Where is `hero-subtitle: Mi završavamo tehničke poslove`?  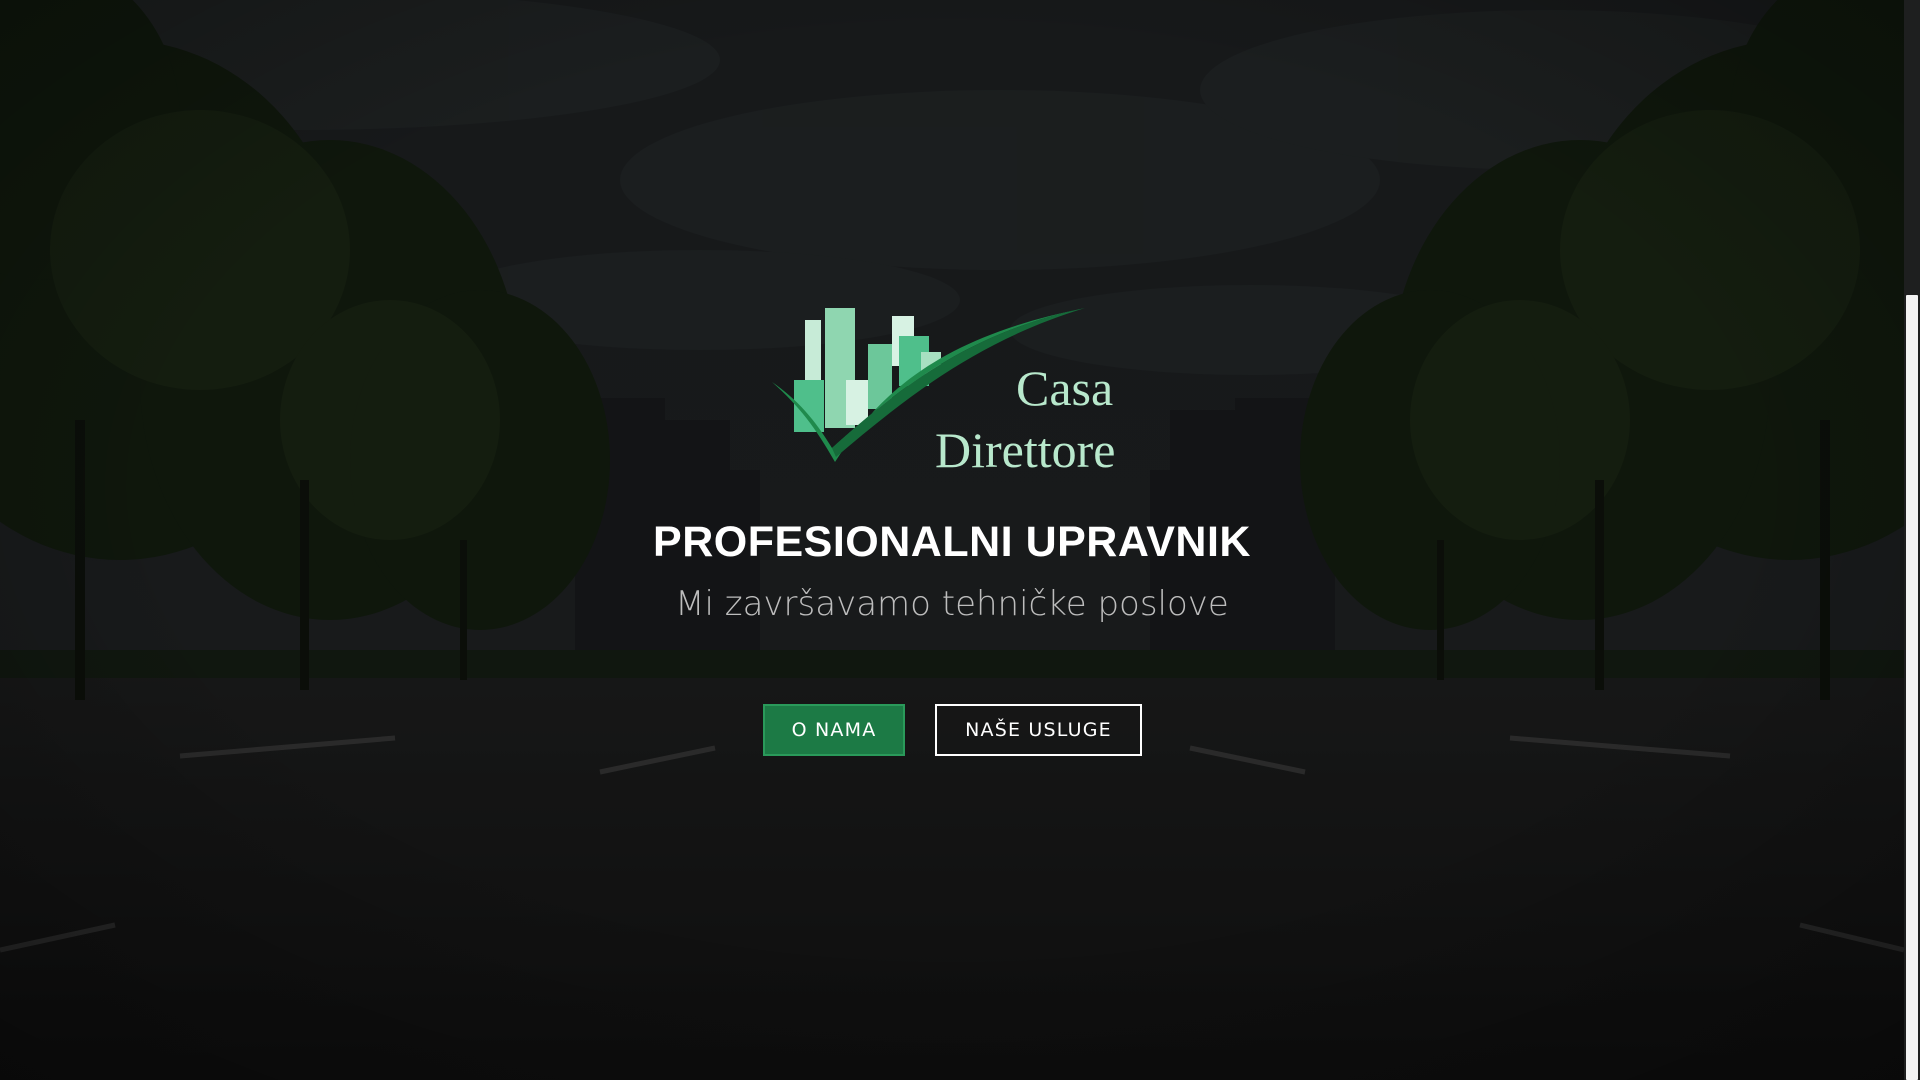
hero-subtitle: Mi završavamo tehničke poslove is located at coordinates (952, 604).